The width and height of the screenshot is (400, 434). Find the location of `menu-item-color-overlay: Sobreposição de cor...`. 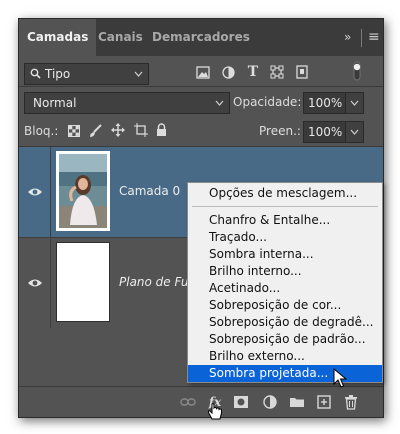

menu-item-color-overlay: Sobreposição de cor... is located at coordinates (285, 305).